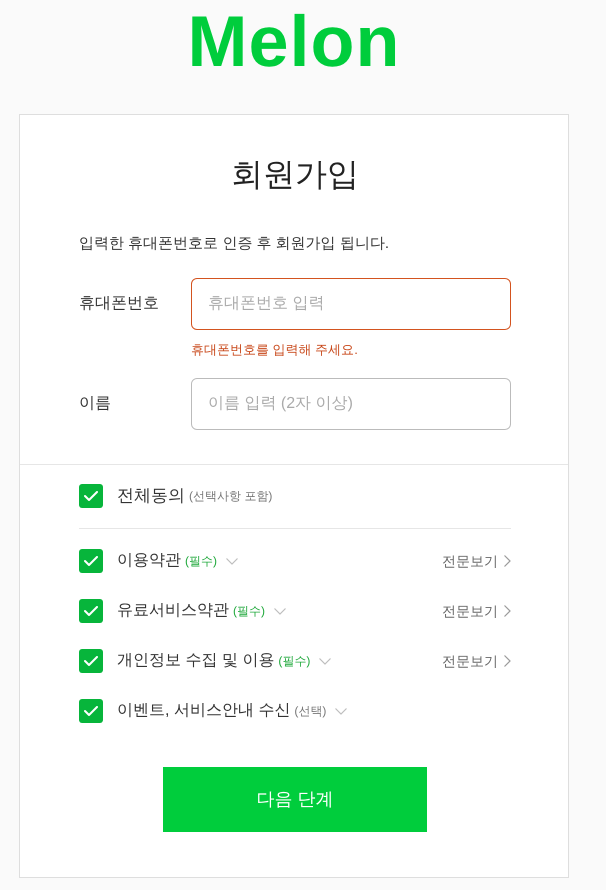  I want to click on agree-all-note: (선택사항 포함), so click(230, 496).